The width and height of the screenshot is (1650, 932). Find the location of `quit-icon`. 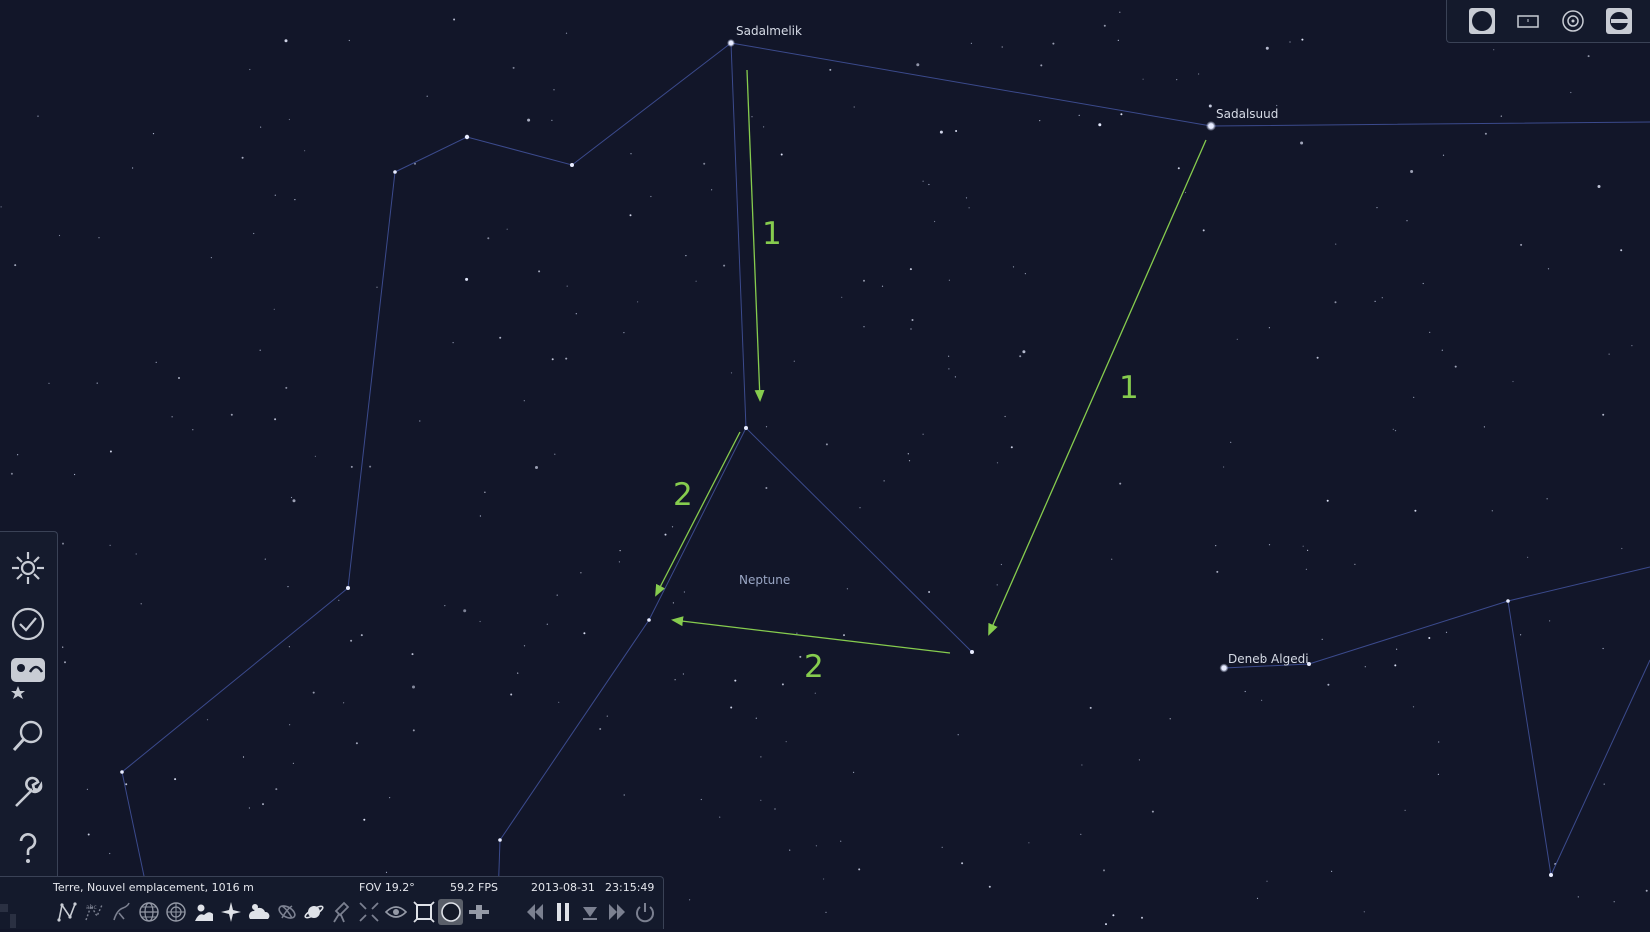

quit-icon is located at coordinates (644, 912).